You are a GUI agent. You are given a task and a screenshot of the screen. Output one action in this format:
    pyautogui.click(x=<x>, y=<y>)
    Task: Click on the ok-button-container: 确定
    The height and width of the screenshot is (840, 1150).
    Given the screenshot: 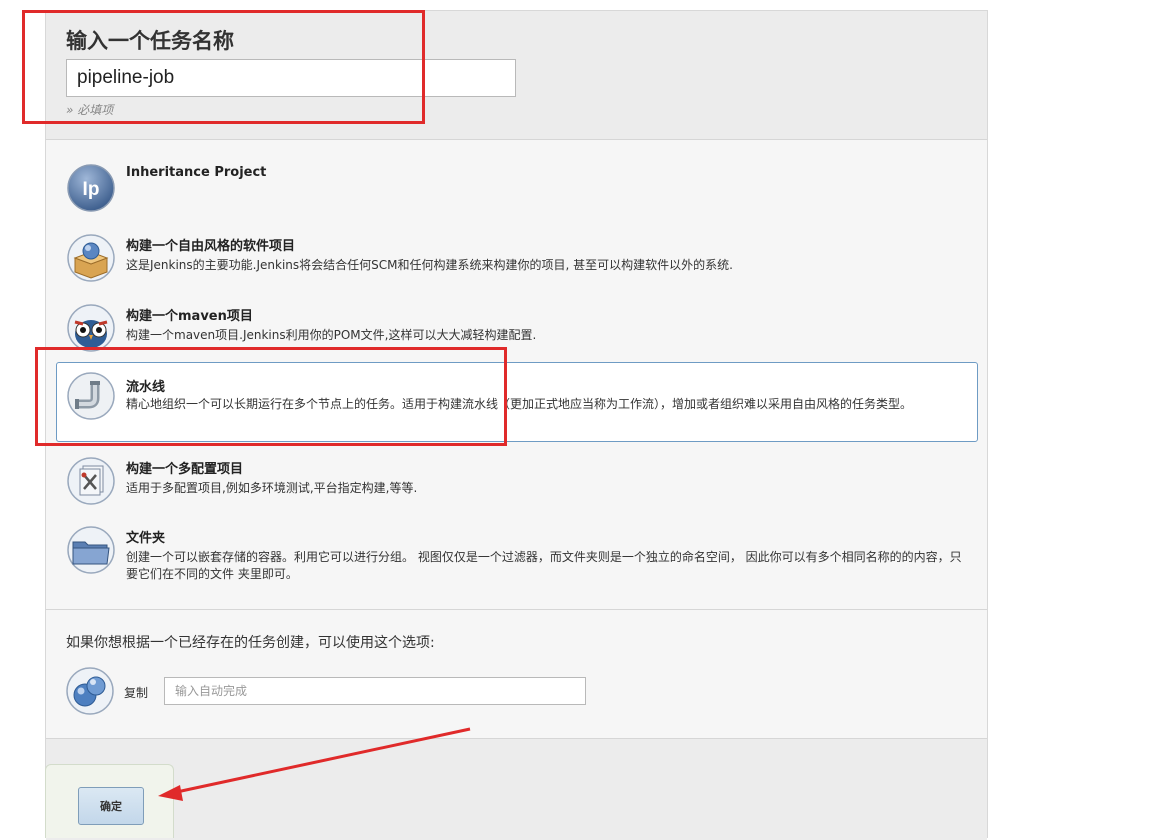 What is the action you would take?
    pyautogui.click(x=109, y=801)
    